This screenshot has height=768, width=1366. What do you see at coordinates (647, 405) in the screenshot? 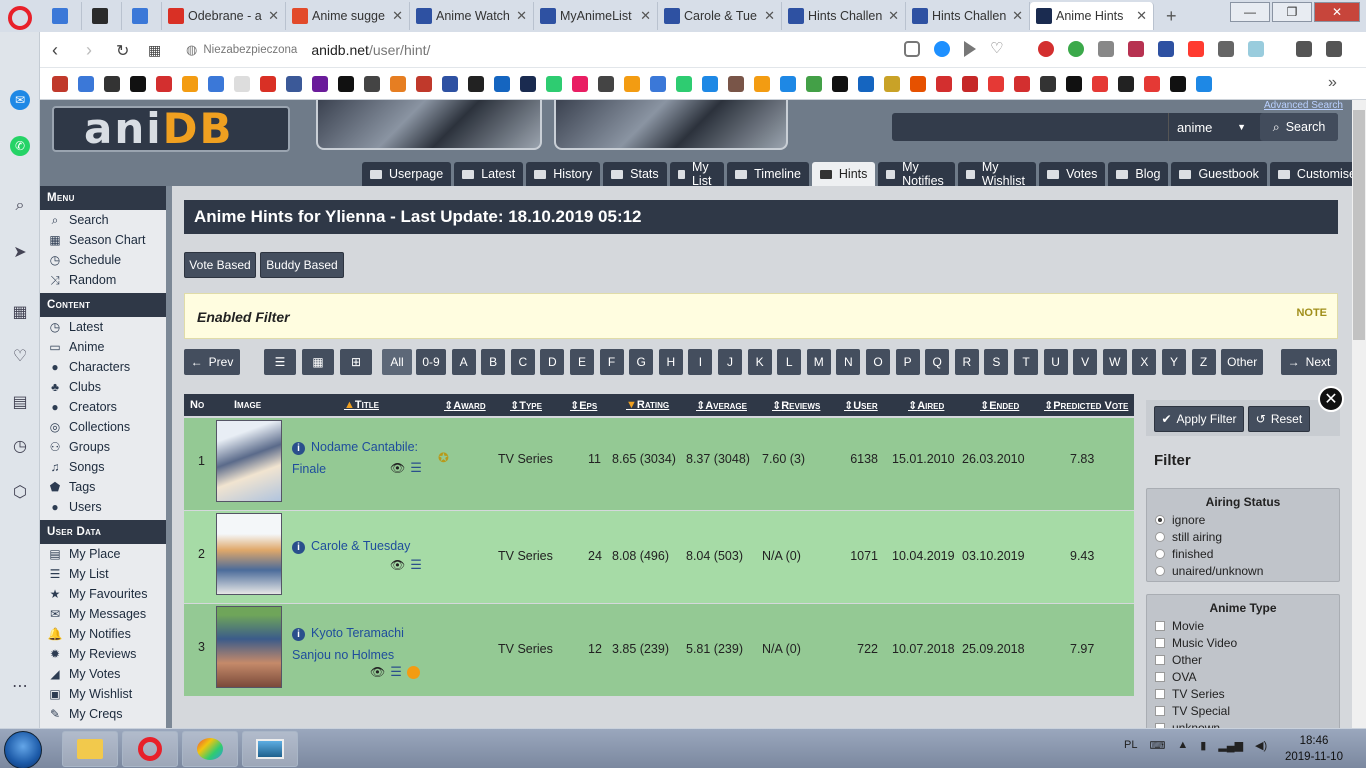
I see `col-rating: ▼Rating` at bounding box center [647, 405].